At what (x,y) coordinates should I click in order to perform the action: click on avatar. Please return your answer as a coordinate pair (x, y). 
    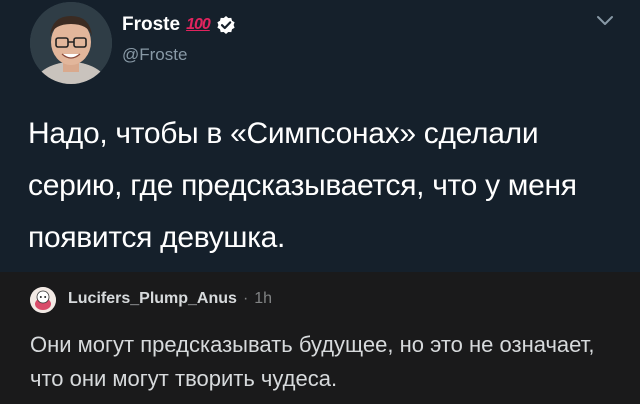
    Looking at the image, I should click on (71, 43).